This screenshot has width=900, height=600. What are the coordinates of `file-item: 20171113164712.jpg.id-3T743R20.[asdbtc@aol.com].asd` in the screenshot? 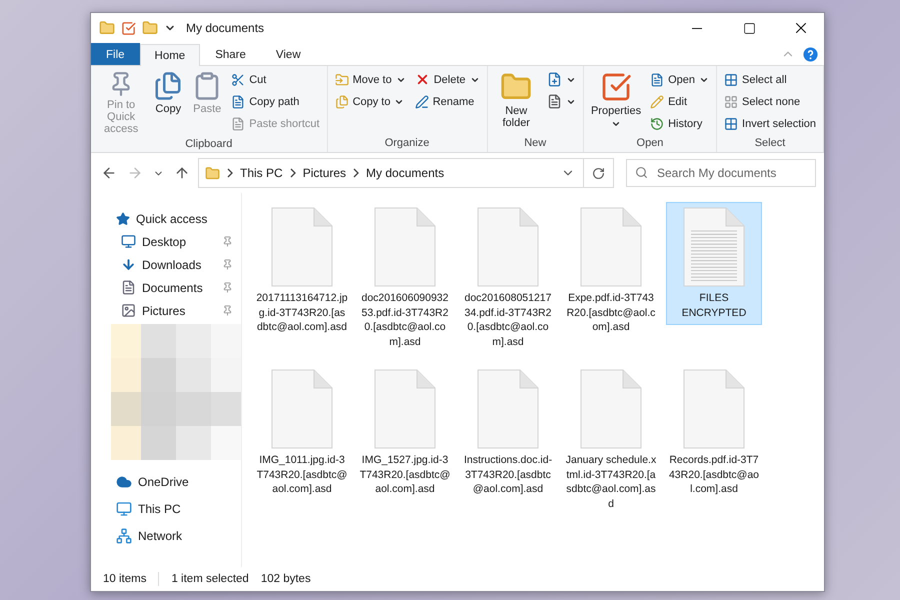 It's located at (302, 271).